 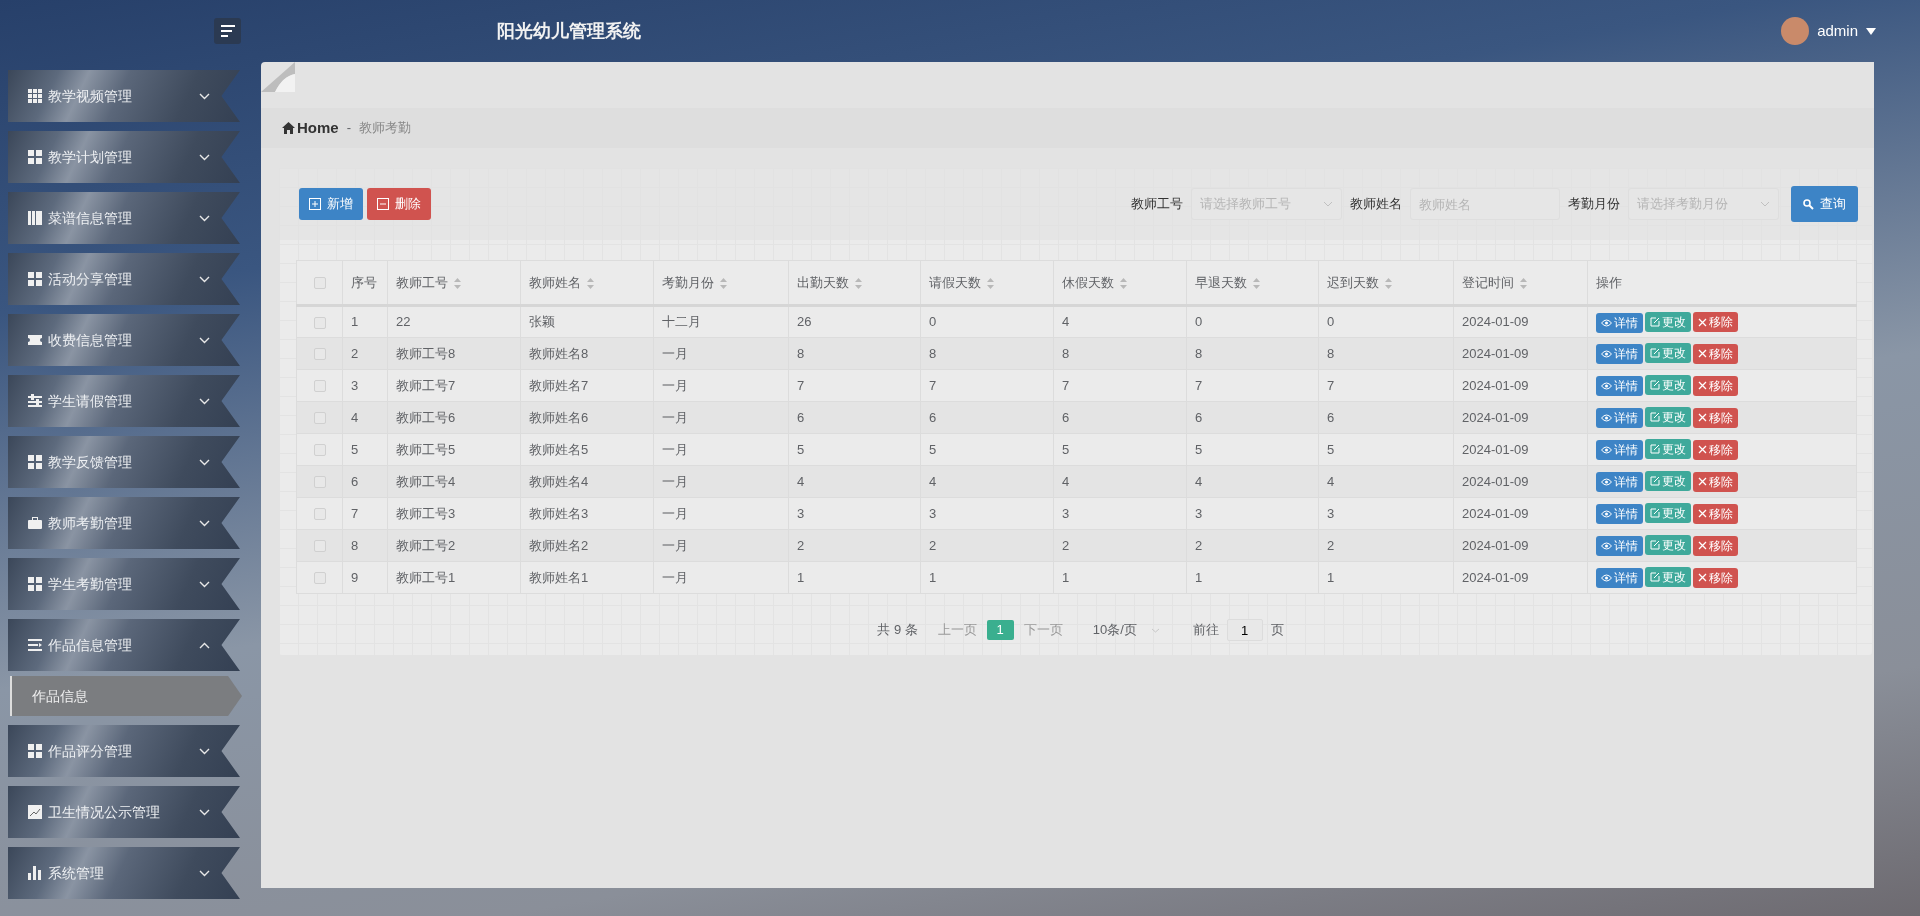 What do you see at coordinates (124, 218) in the screenshot?
I see `sidebar-menu-item: 菜谱信息管理` at bounding box center [124, 218].